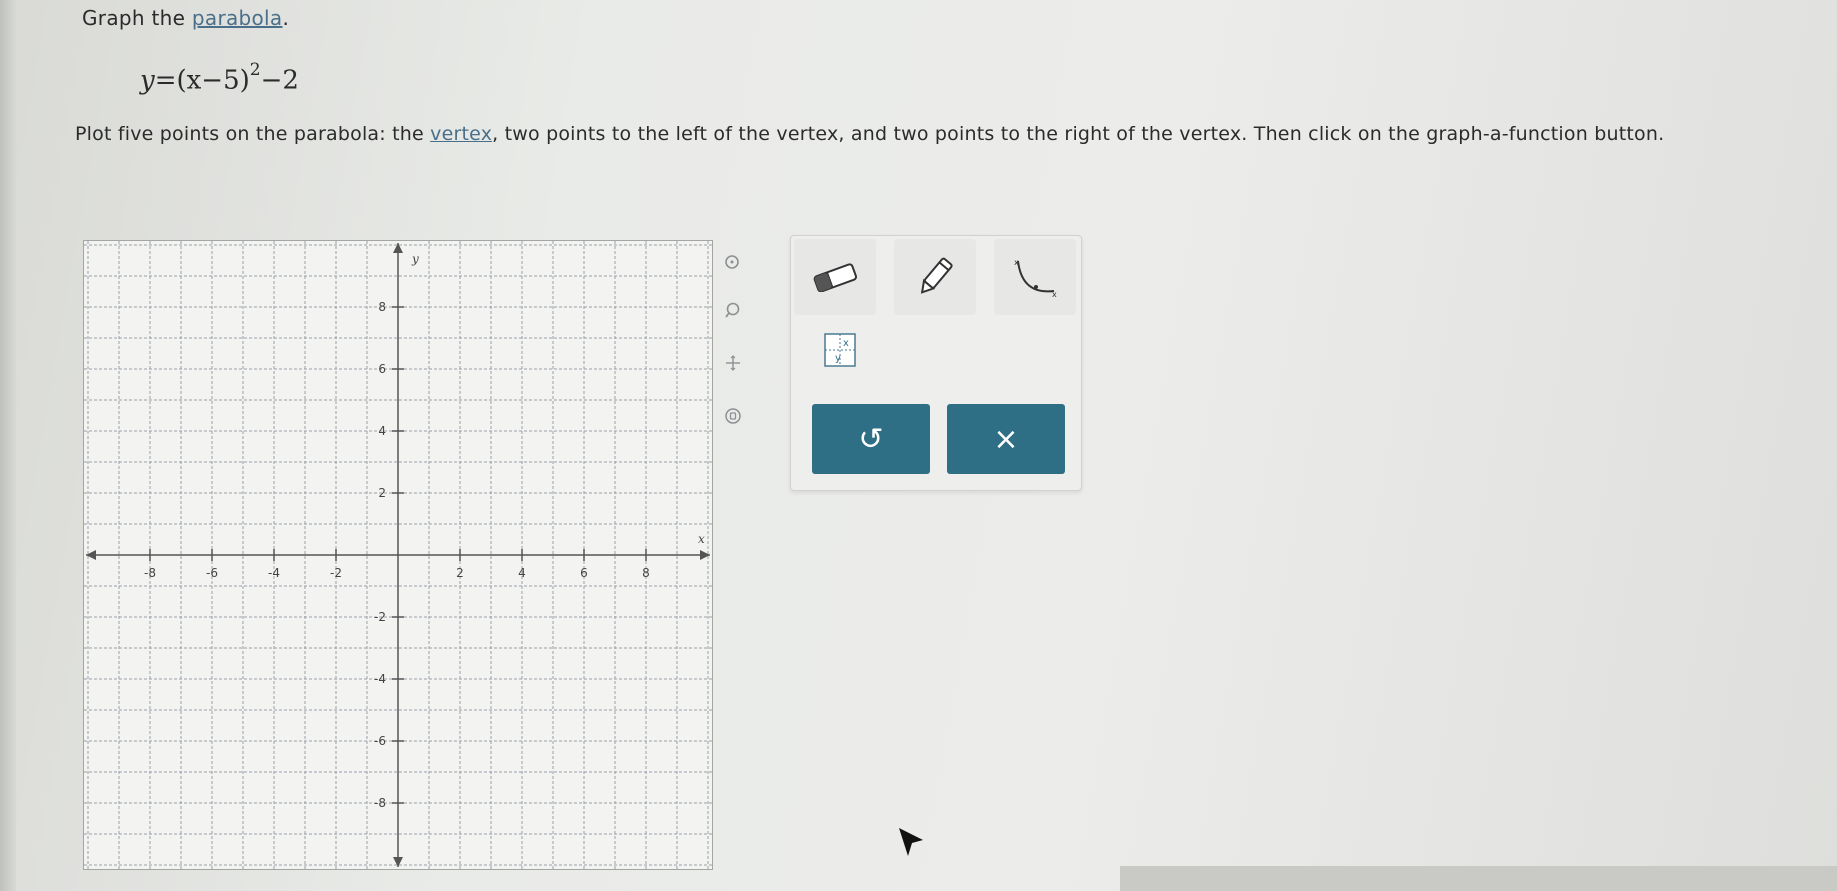  What do you see at coordinates (380, 617) in the screenshot?
I see `y-tick-label: -2` at bounding box center [380, 617].